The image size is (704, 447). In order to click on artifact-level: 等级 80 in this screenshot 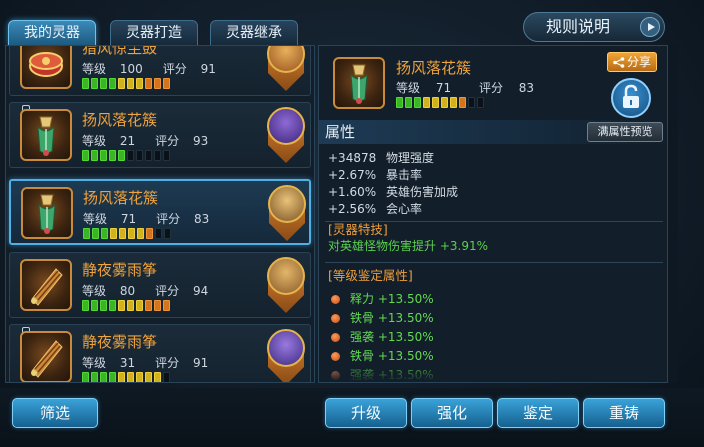, I will do `click(109, 291)`.